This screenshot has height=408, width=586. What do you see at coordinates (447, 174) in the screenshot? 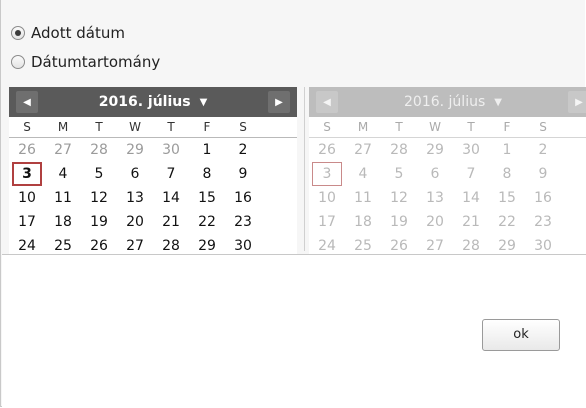
I see `week-row: 34 5 6 7 8 9` at bounding box center [447, 174].